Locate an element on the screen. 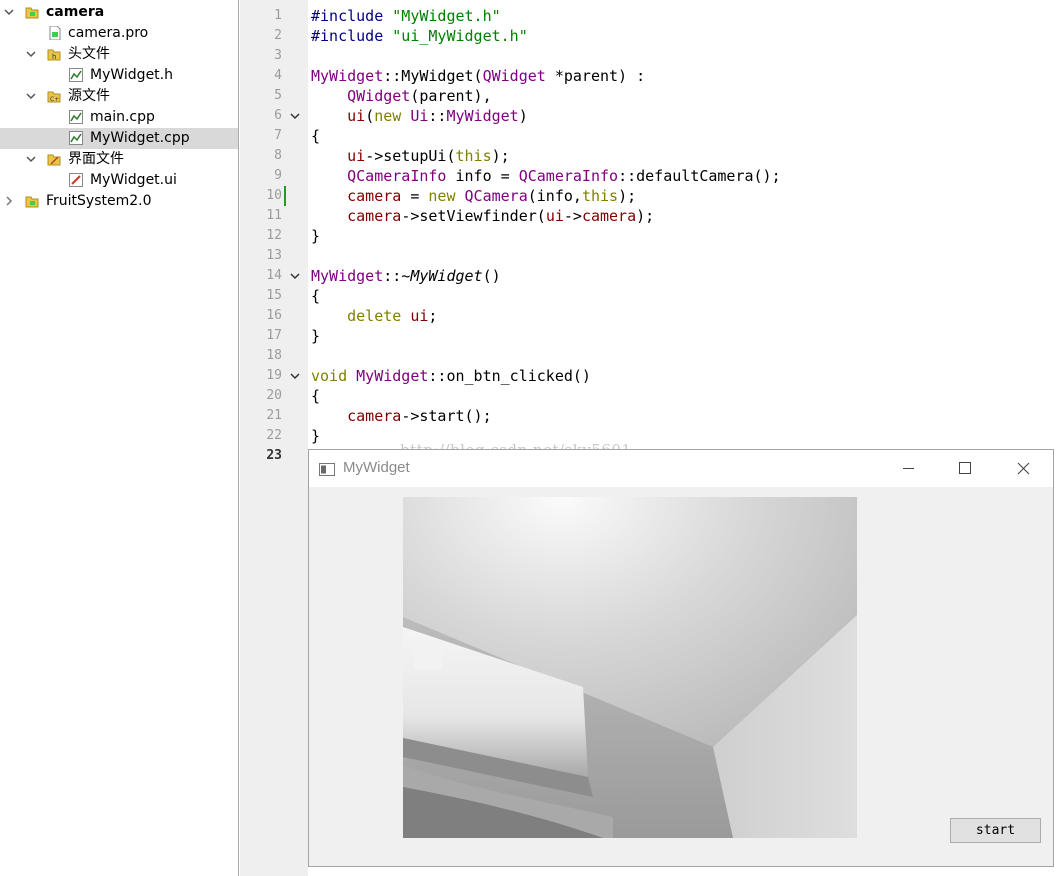 The height and width of the screenshot is (876, 1062). code-line: camera->start(); is located at coordinates (419, 416).